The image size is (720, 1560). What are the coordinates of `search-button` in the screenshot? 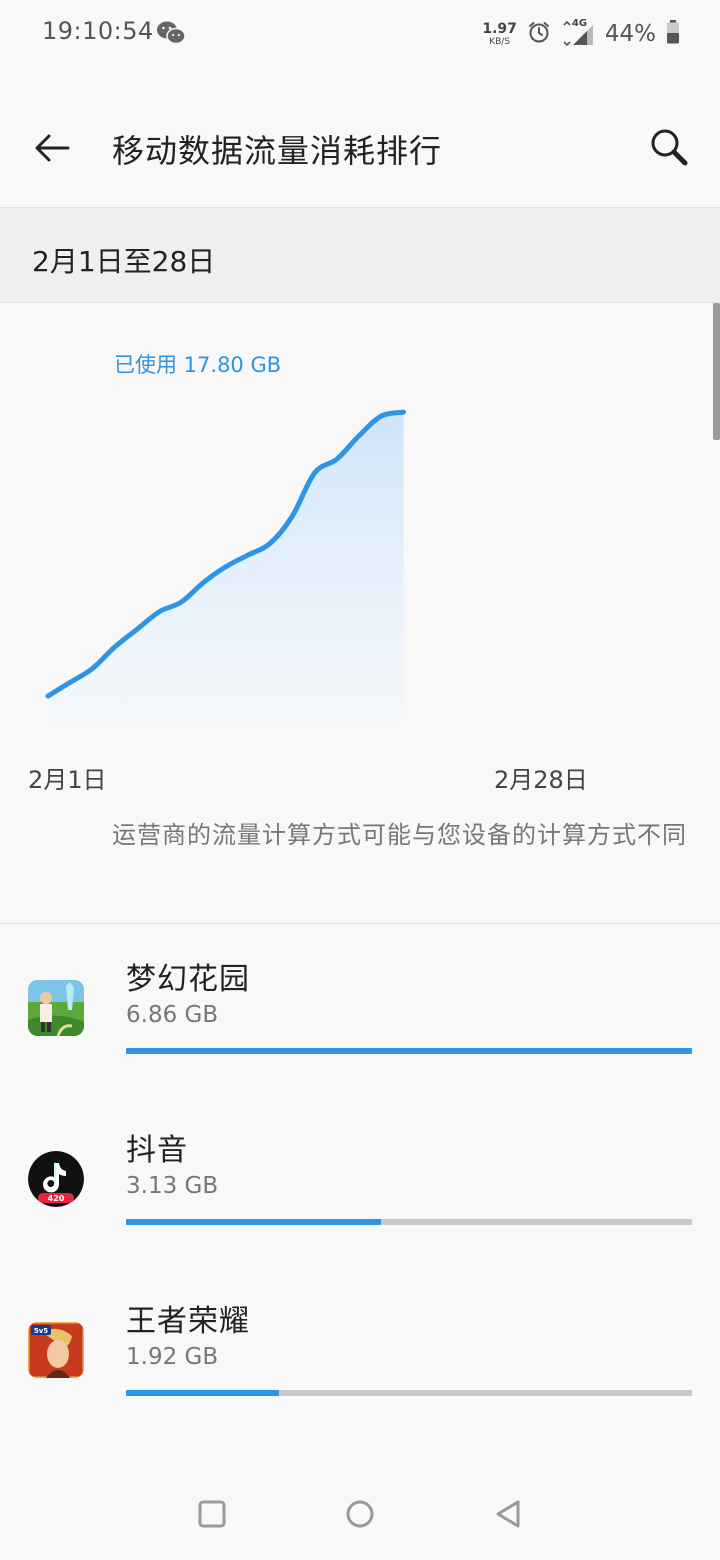 It's located at (670, 148).